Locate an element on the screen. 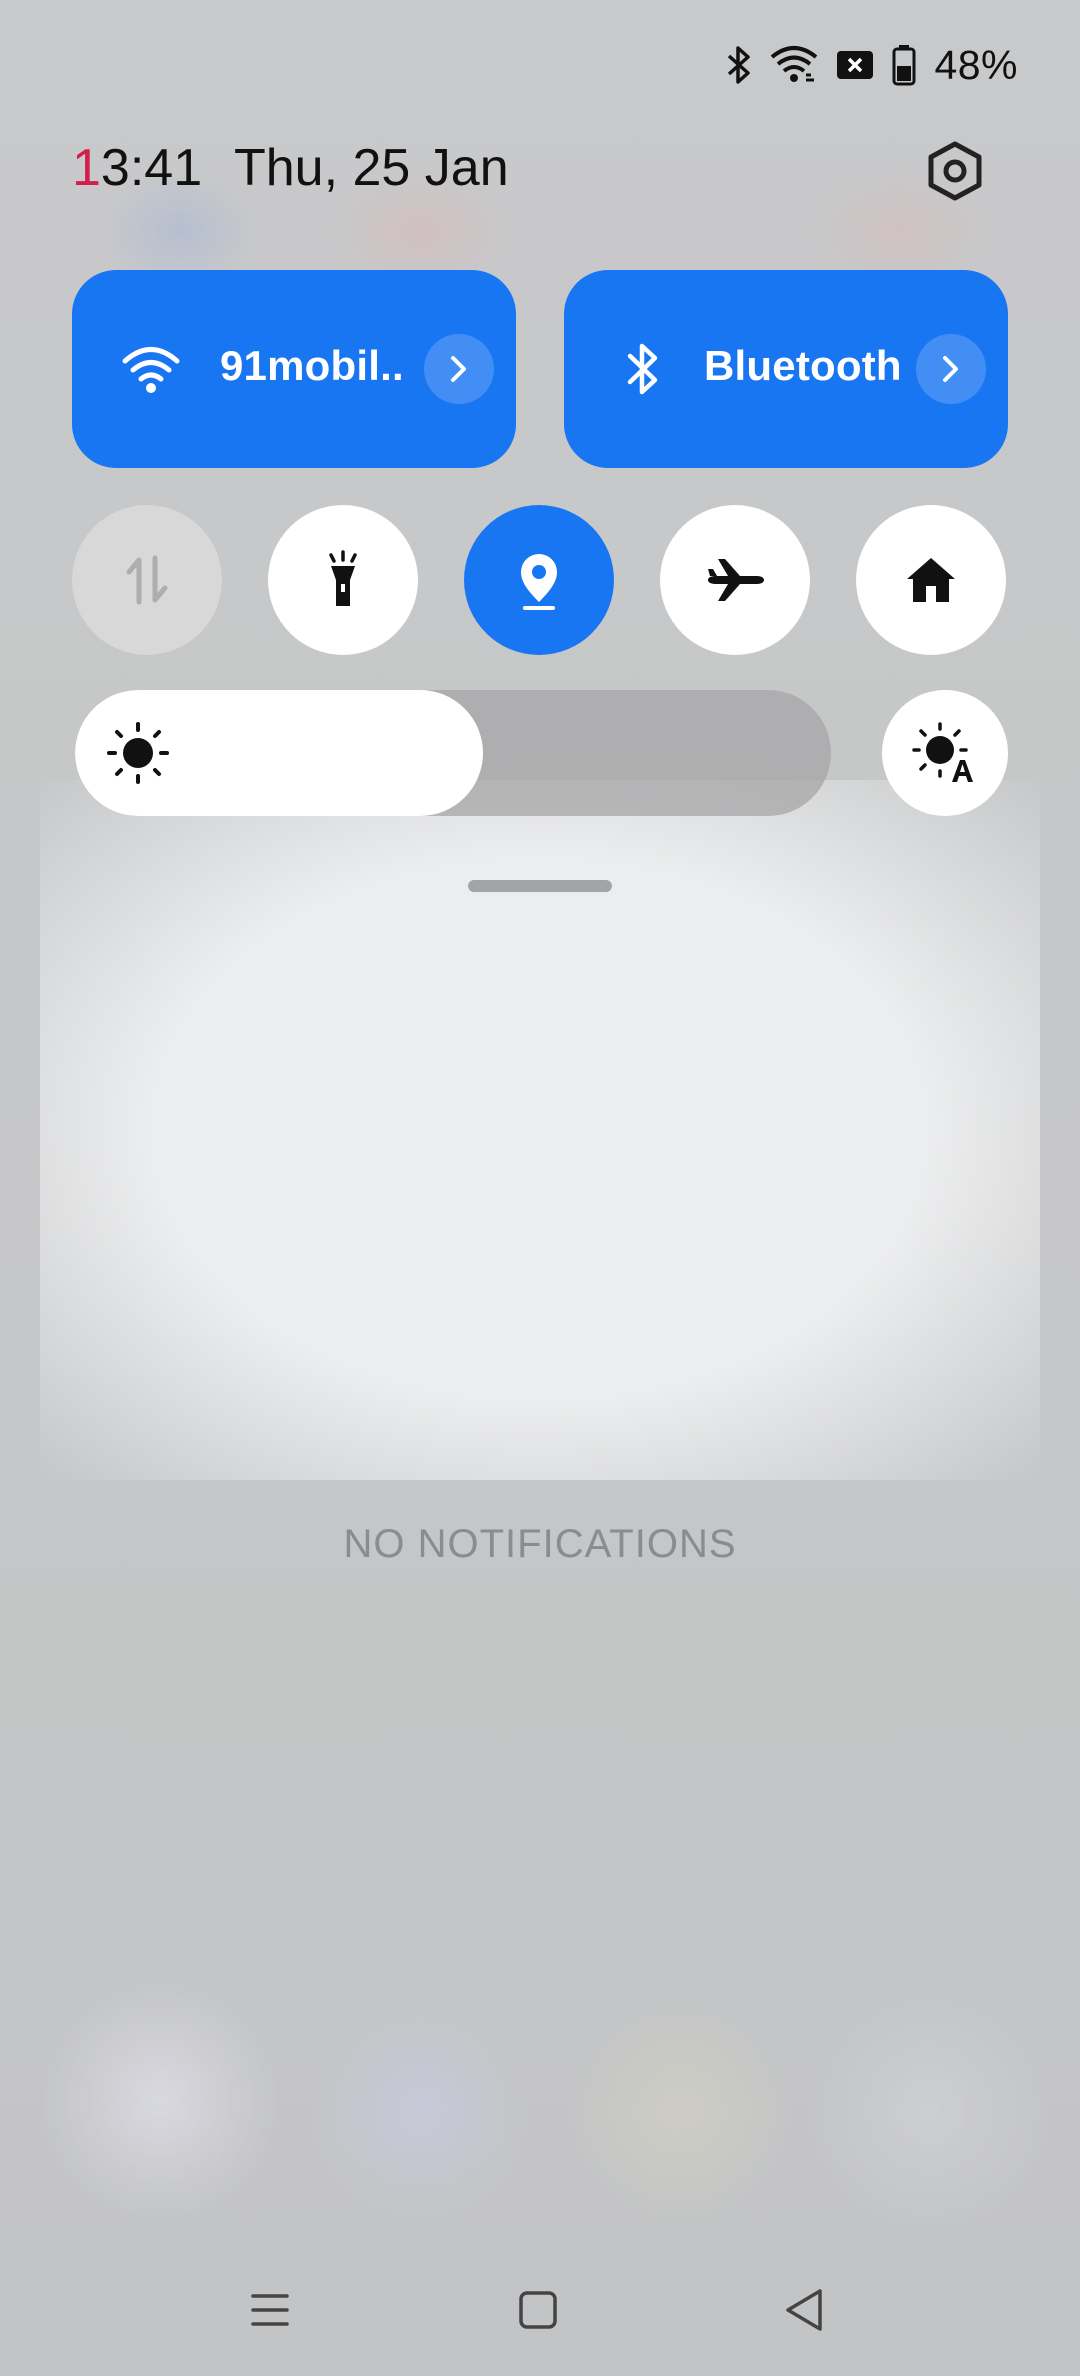 The image size is (1080, 2376). bluetooth-details-button is located at coordinates (951, 369).